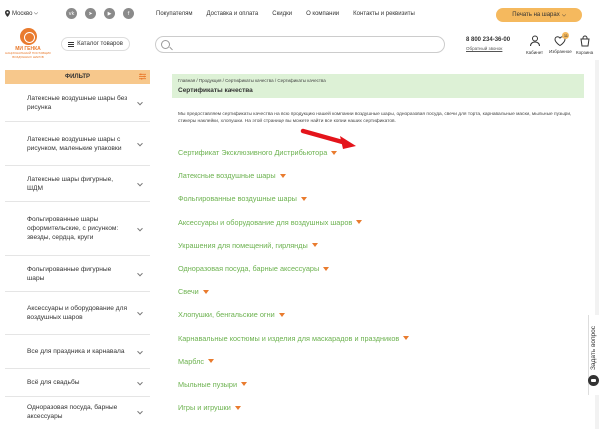 Image resolution: width=600 pixels, height=429 pixels. Describe the element at coordinates (71, 44) in the screenshot. I see `menu-icon` at that location.